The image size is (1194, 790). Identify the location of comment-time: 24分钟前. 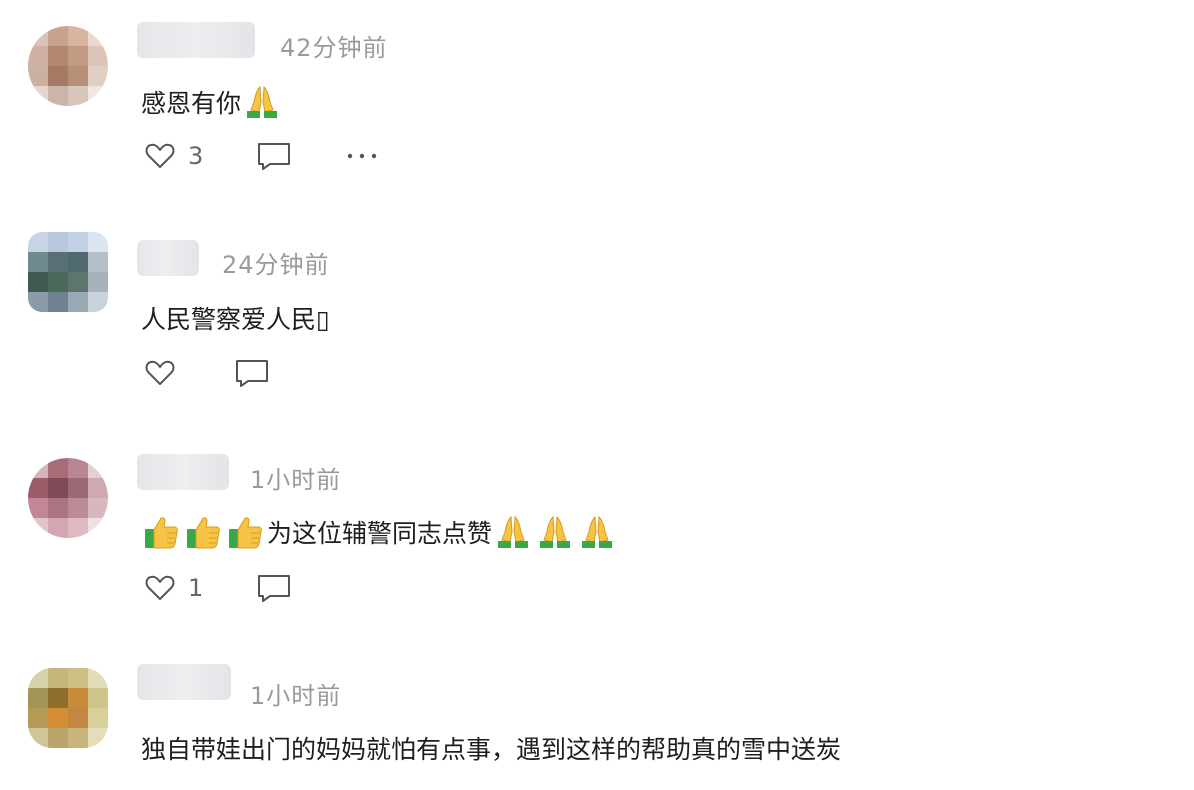
(276, 265).